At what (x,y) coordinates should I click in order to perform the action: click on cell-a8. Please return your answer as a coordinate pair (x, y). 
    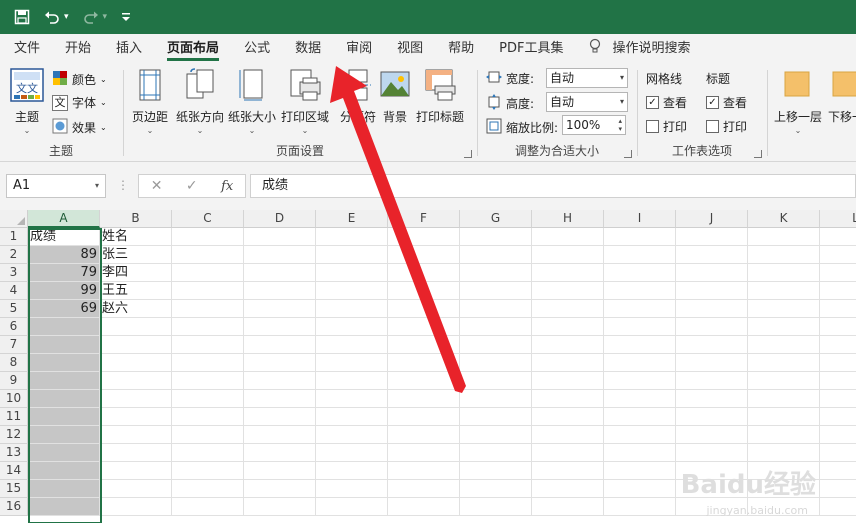
    Looking at the image, I should click on (64, 363).